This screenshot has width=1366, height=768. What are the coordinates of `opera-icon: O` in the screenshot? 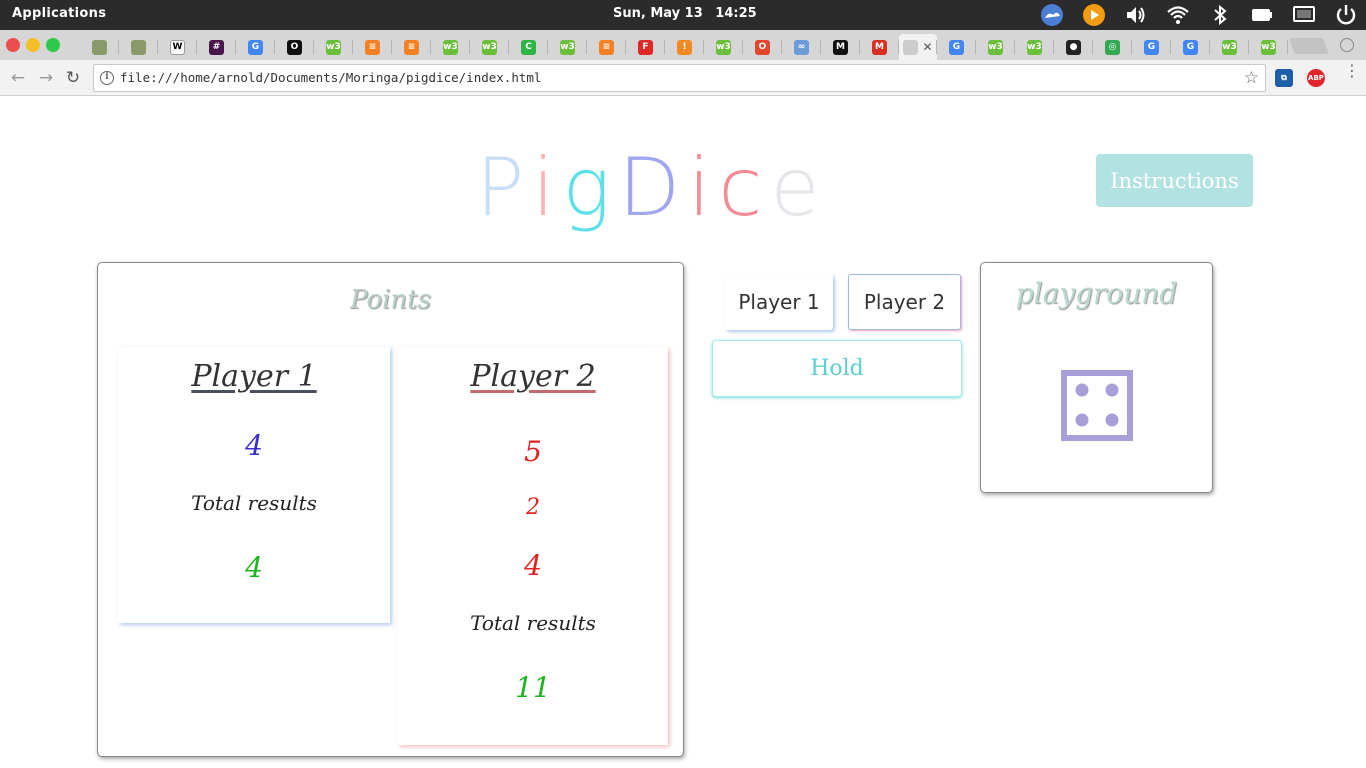 It's located at (762, 47).